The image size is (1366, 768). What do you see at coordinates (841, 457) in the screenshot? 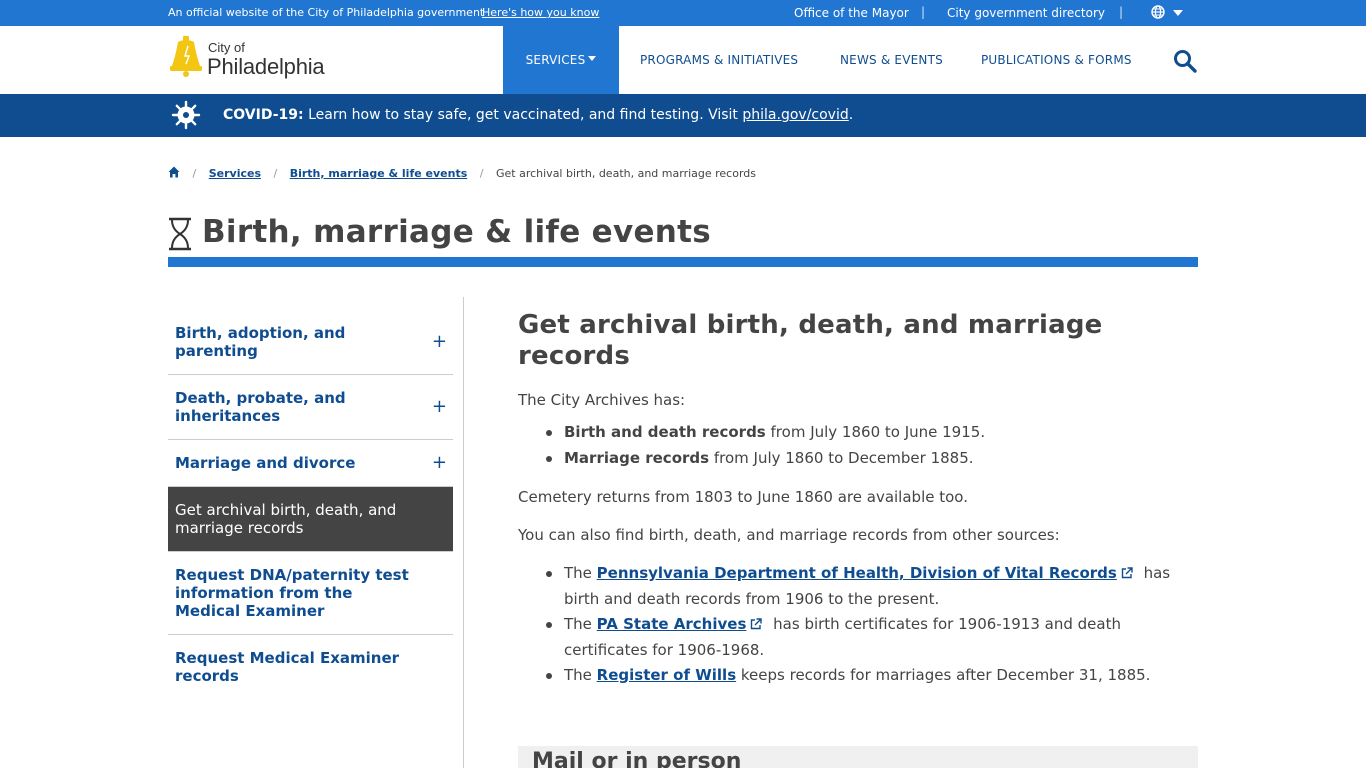
I see `list-item-text: from July 1860 to December 1885.` at bounding box center [841, 457].